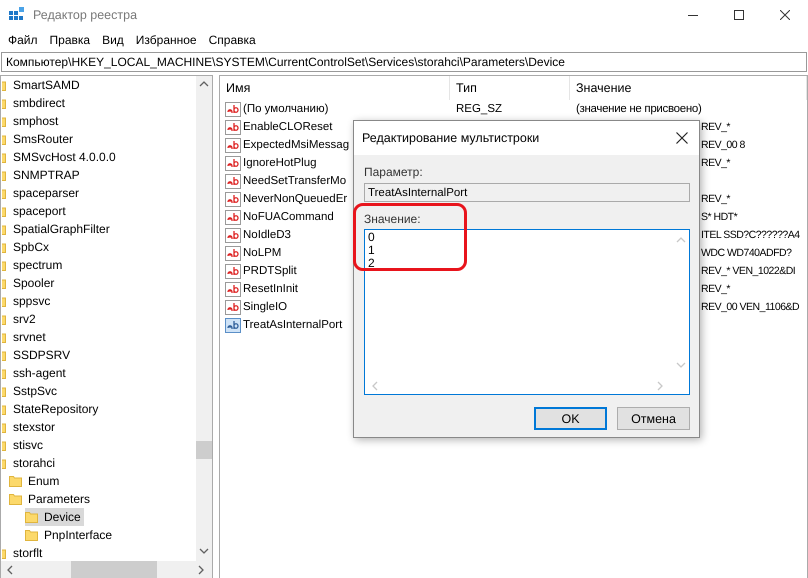  I want to click on maximize-icon, so click(739, 15).